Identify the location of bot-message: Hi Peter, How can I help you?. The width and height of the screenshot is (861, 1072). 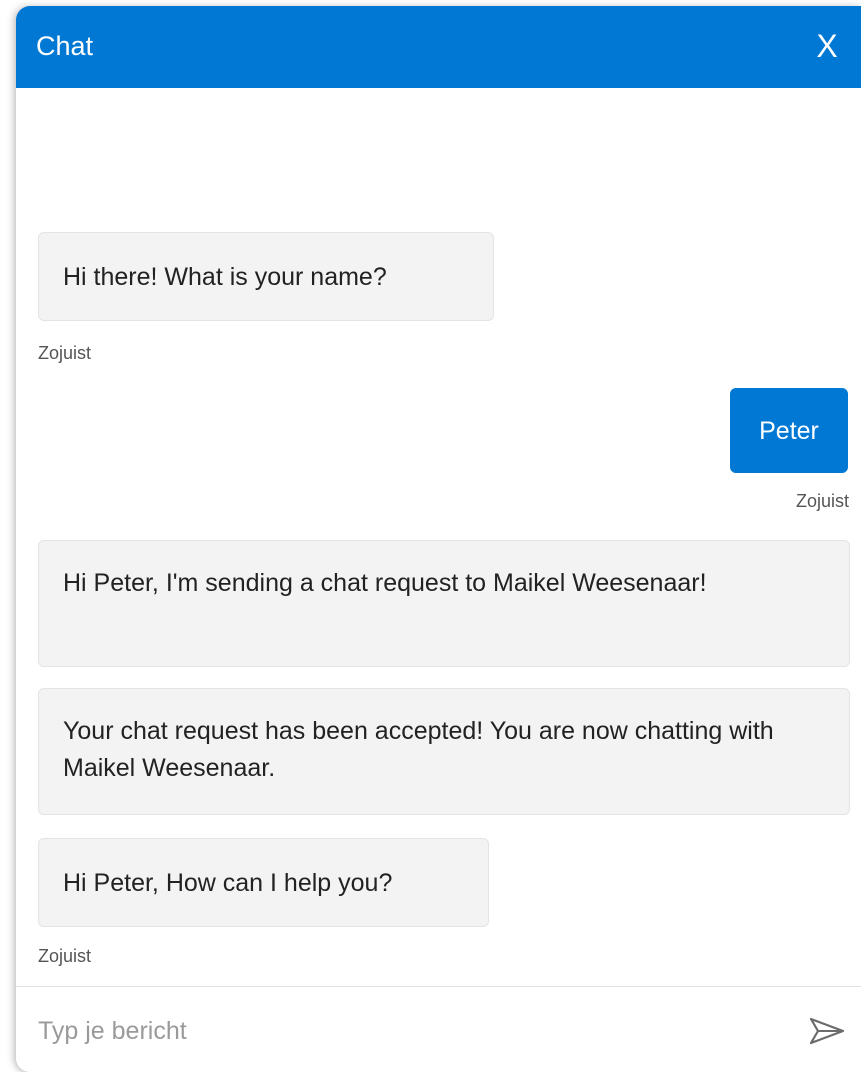
(263, 882).